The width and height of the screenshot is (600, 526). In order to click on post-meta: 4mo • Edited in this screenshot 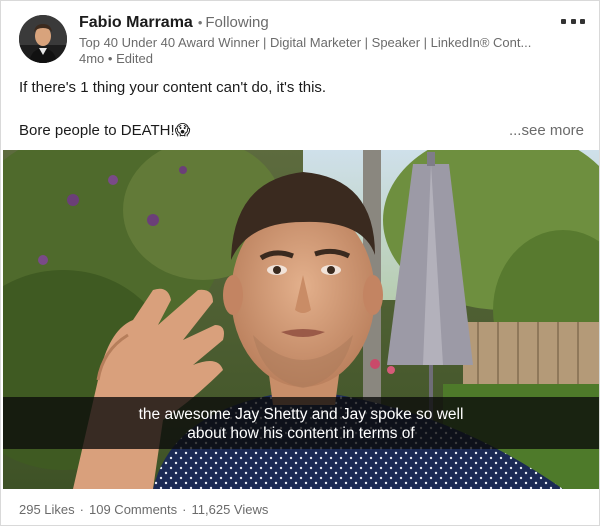, I will do `click(116, 58)`.